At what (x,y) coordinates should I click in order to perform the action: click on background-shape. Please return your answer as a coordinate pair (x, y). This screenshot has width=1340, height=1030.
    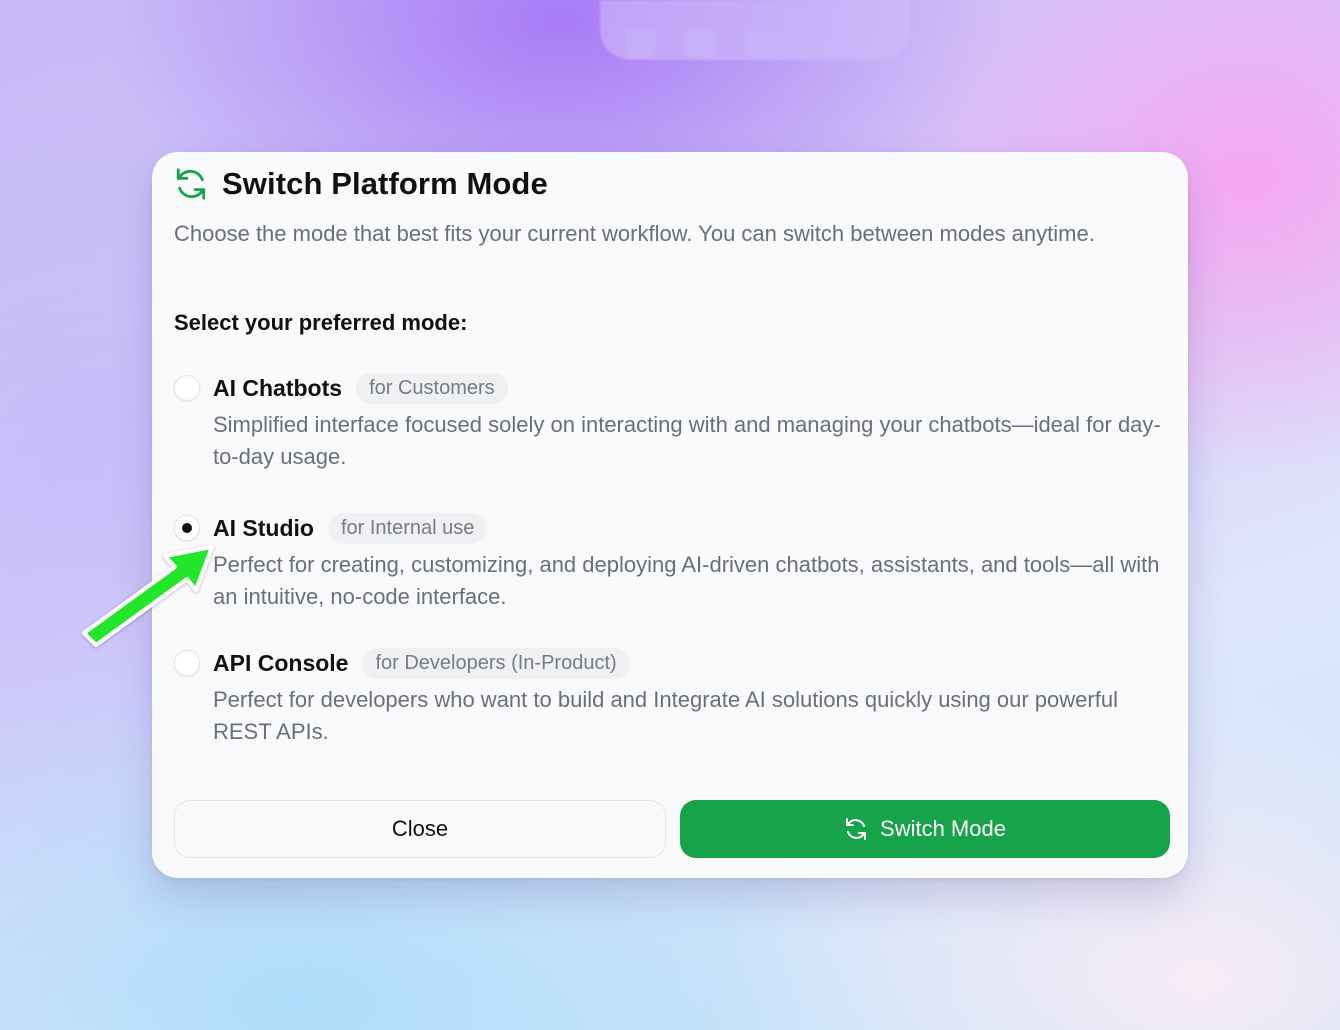
    Looking at the image, I should click on (755, 30).